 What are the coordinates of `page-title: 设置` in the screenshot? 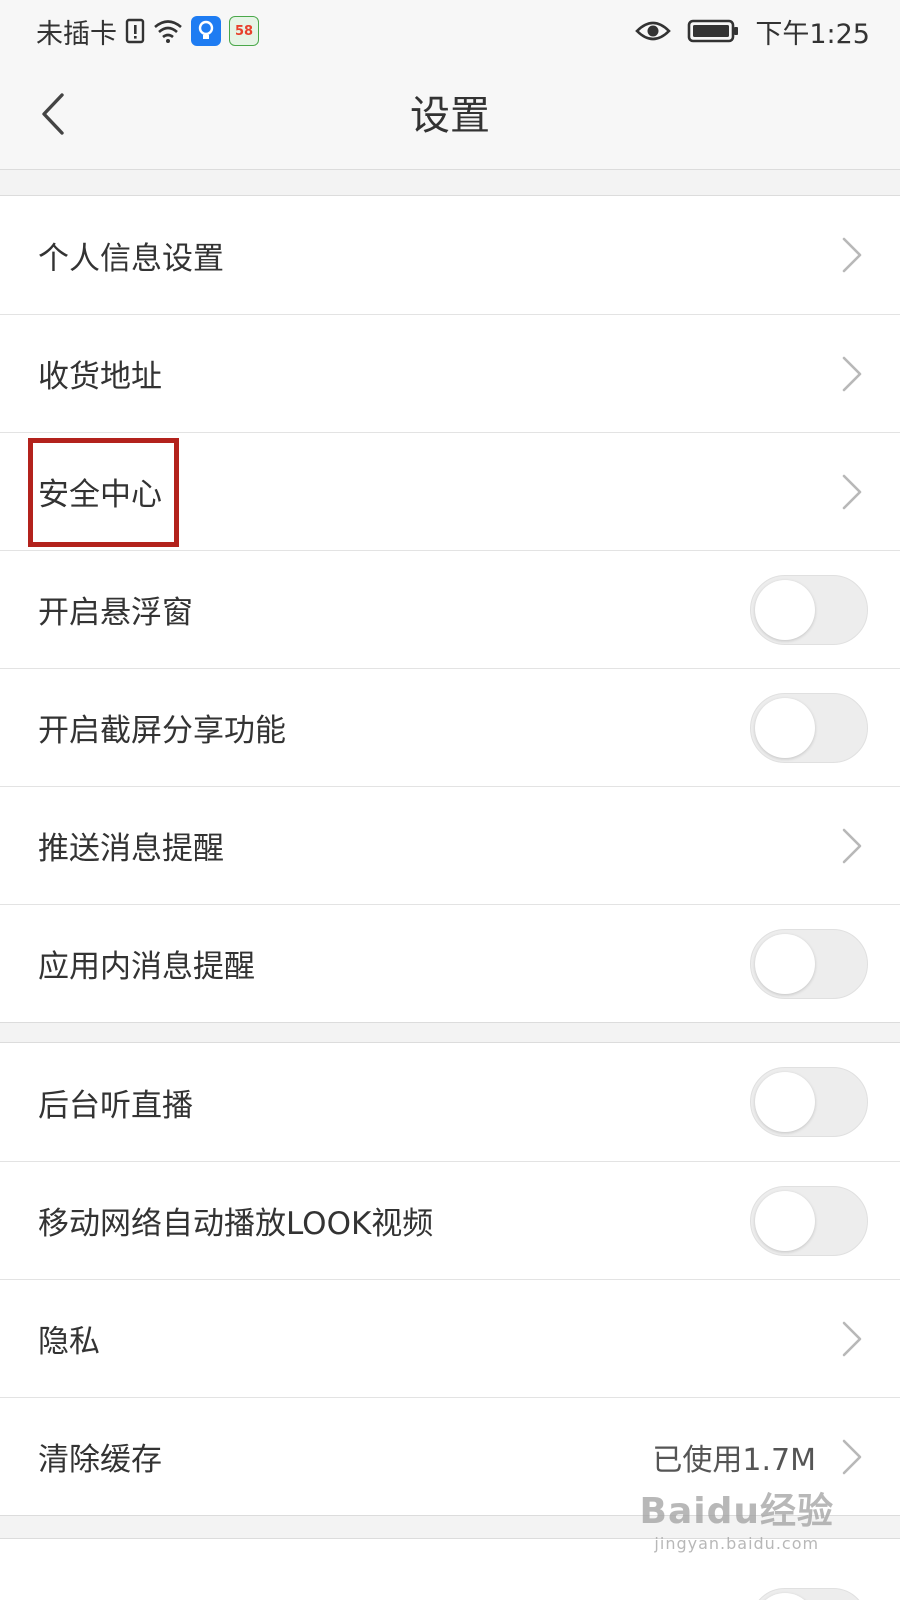 It's located at (450, 116).